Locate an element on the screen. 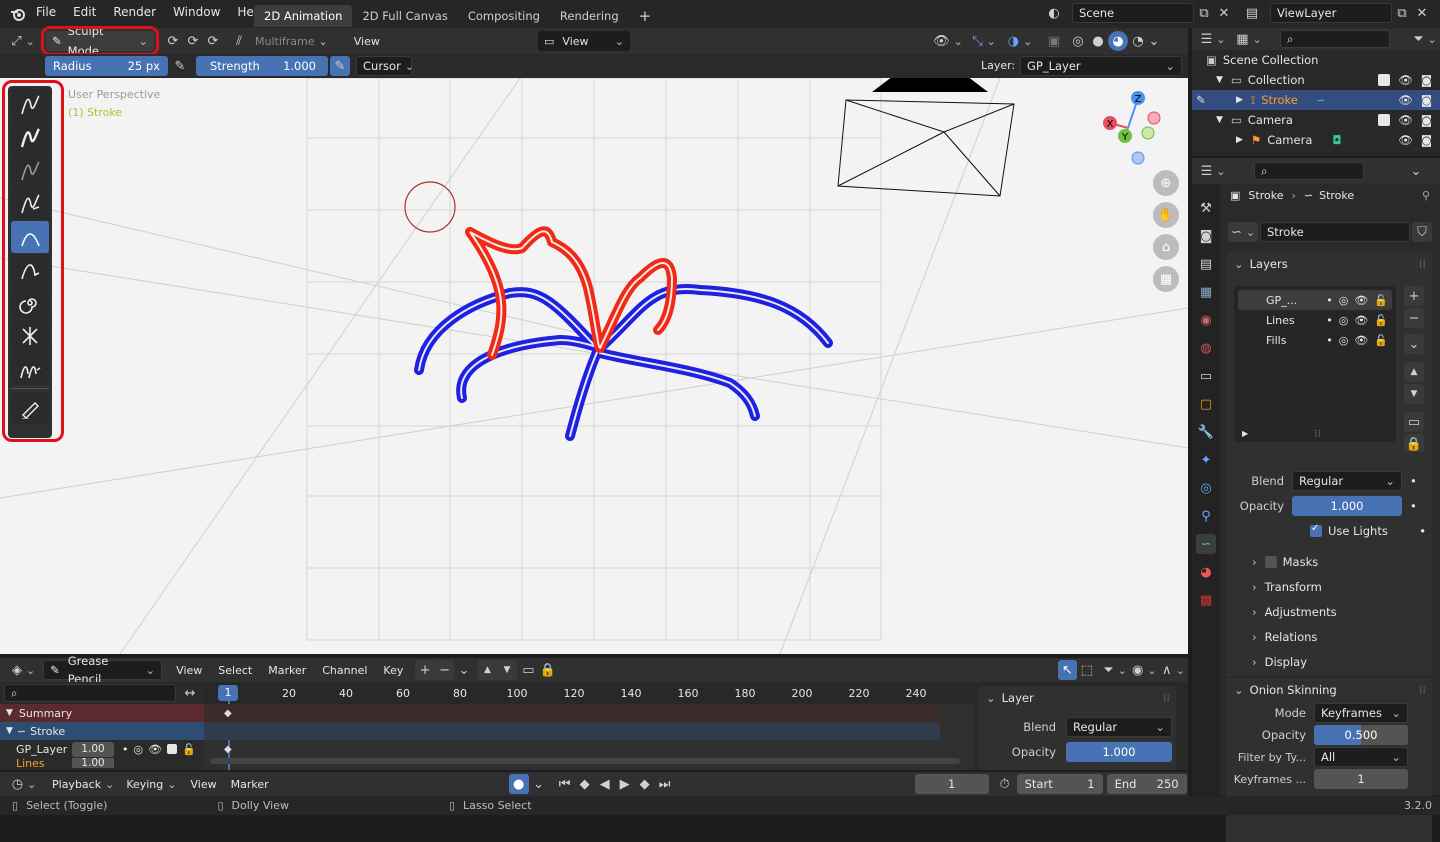 This screenshot has height=842, width=1440. orientation-dropdown: ▭ View ⌄ is located at coordinates (584, 41).